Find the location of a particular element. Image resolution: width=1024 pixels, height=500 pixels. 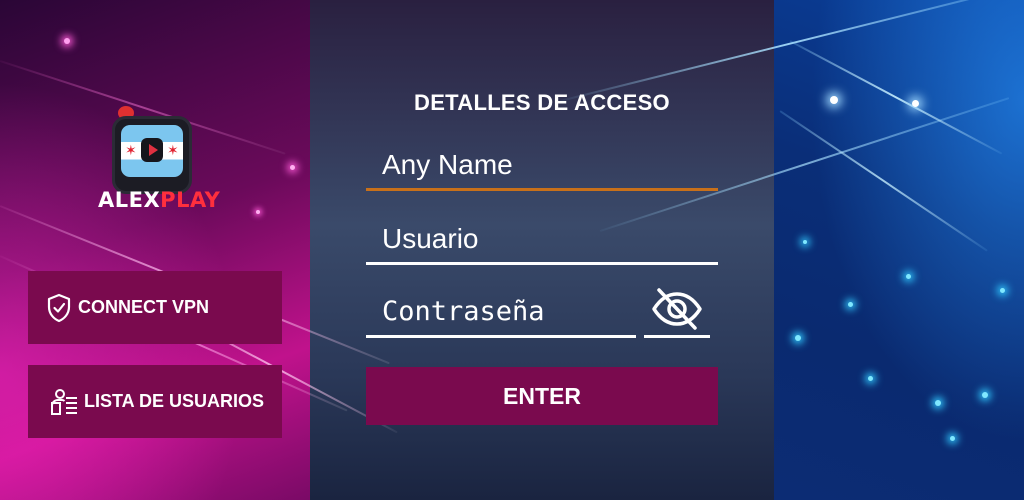

password-input is located at coordinates (501, 311).